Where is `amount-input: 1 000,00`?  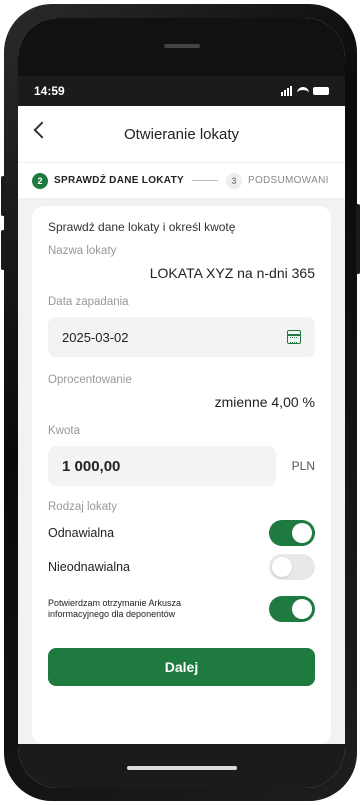 amount-input: 1 000,00 is located at coordinates (162, 466).